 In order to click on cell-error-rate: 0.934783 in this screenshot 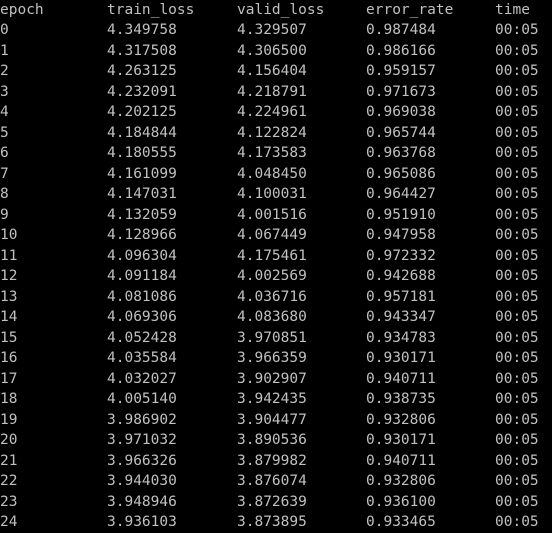, I will do `click(401, 337)`.